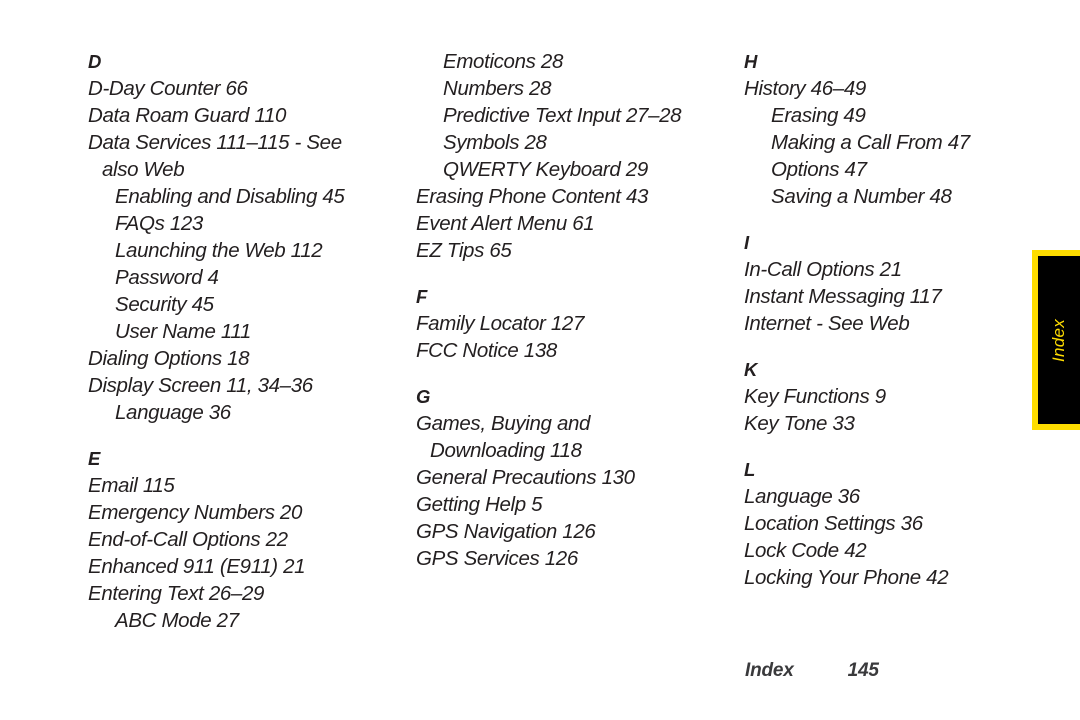  I want to click on index-entry: Key Functions 9, so click(815, 396).